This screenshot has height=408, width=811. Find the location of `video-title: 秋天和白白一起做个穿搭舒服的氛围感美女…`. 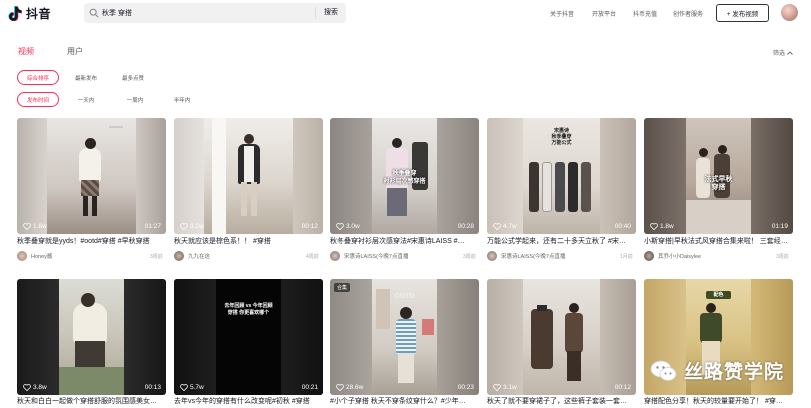

video-title: 秋天和白白一起做个穿搭舒服的氛围感美女… is located at coordinates (91, 401).